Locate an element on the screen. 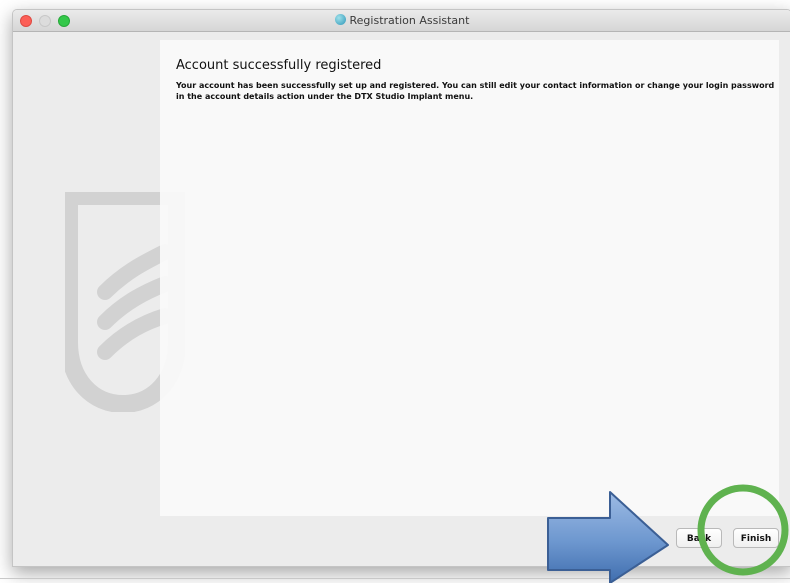 This screenshot has width=790, height=583. app-icon is located at coordinates (340, 19).